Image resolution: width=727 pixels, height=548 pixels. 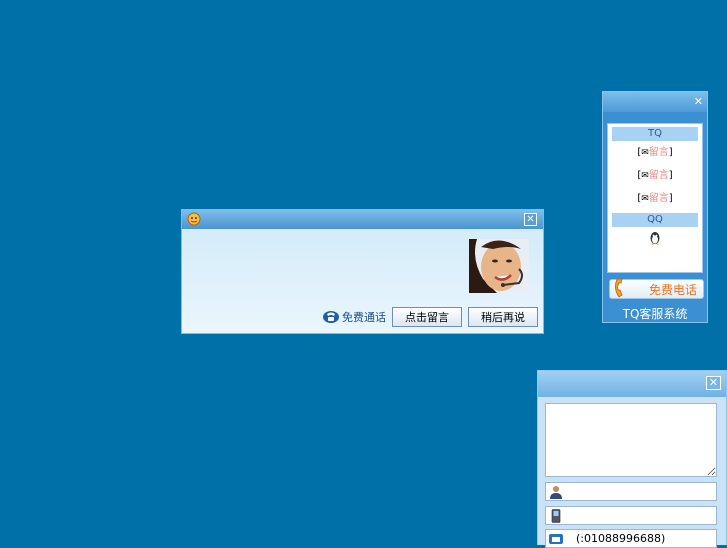 I want to click on qq-penguin-icon, so click(x=655, y=238).